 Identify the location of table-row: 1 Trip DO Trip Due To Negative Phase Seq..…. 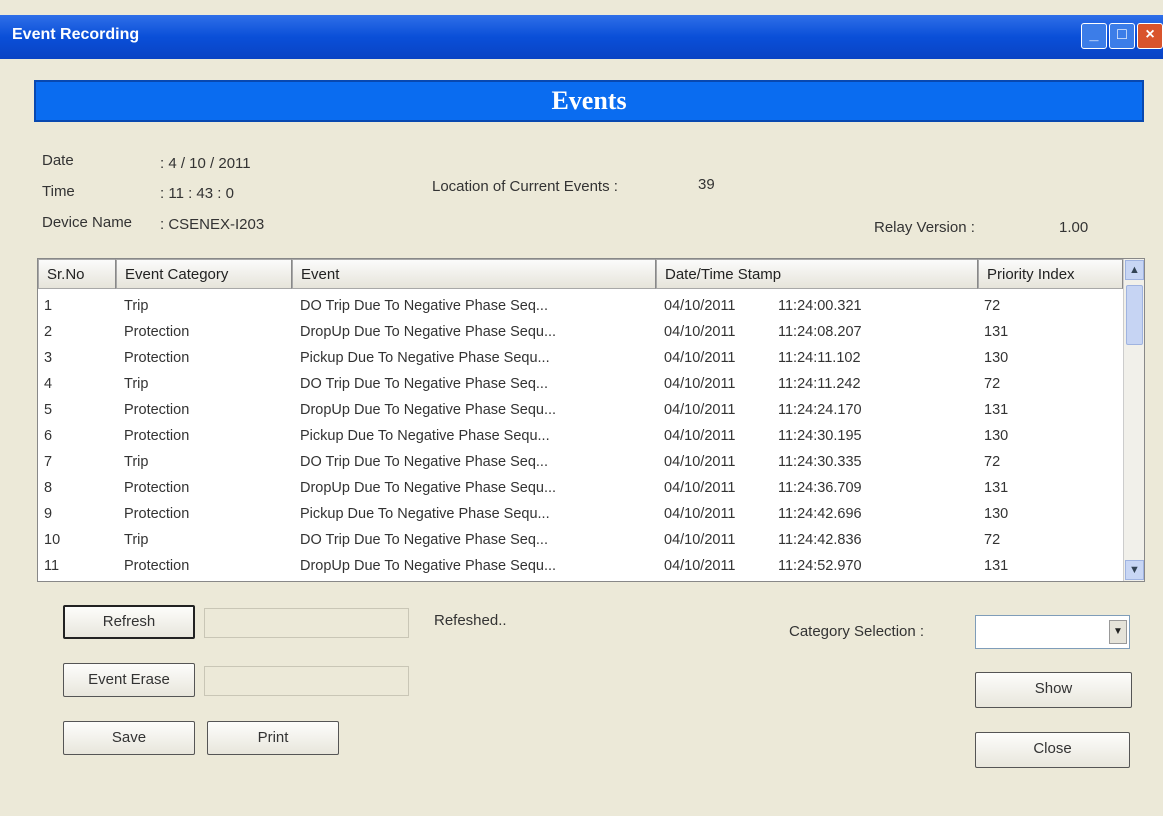
(580, 308).